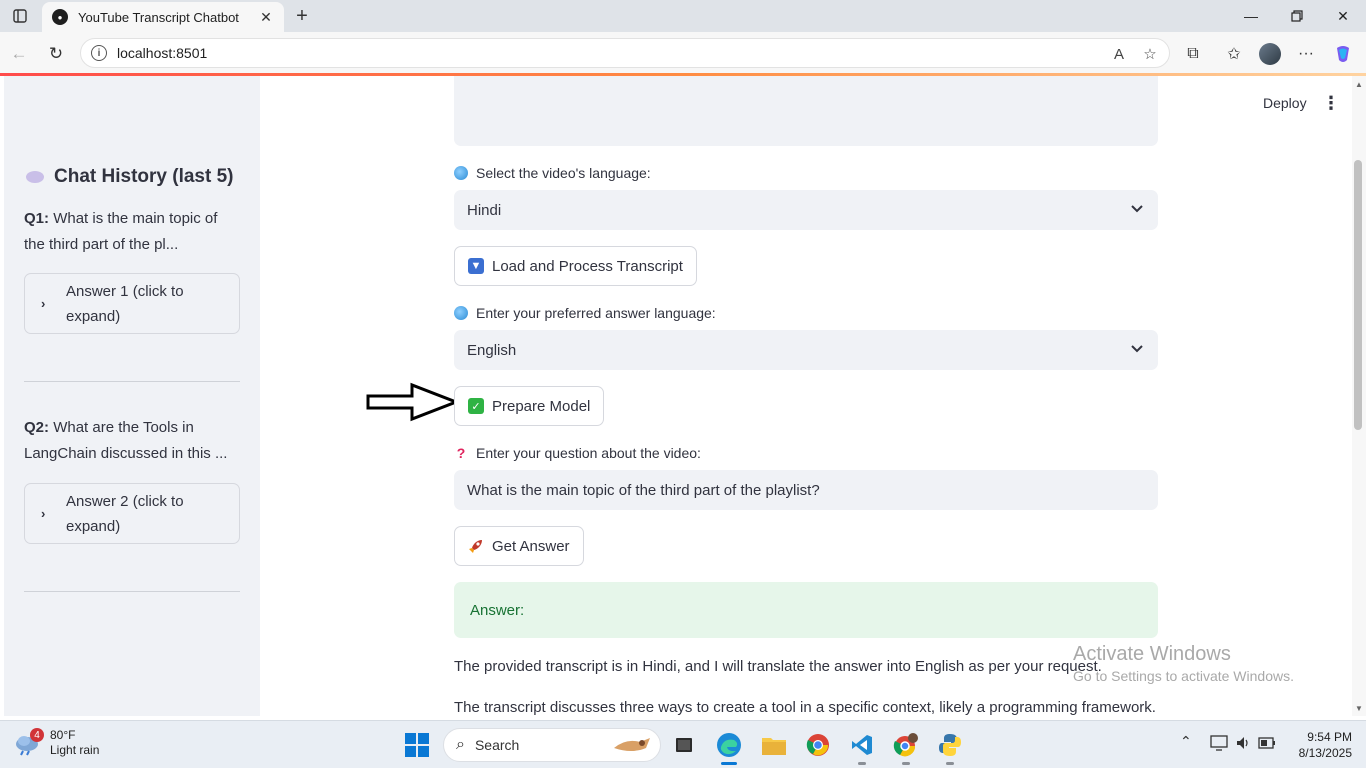 This screenshot has height=768, width=1366. Describe the element at coordinates (132, 513) in the screenshot. I see `answer-2-expander: › Answer 2 (click to expand)` at that location.